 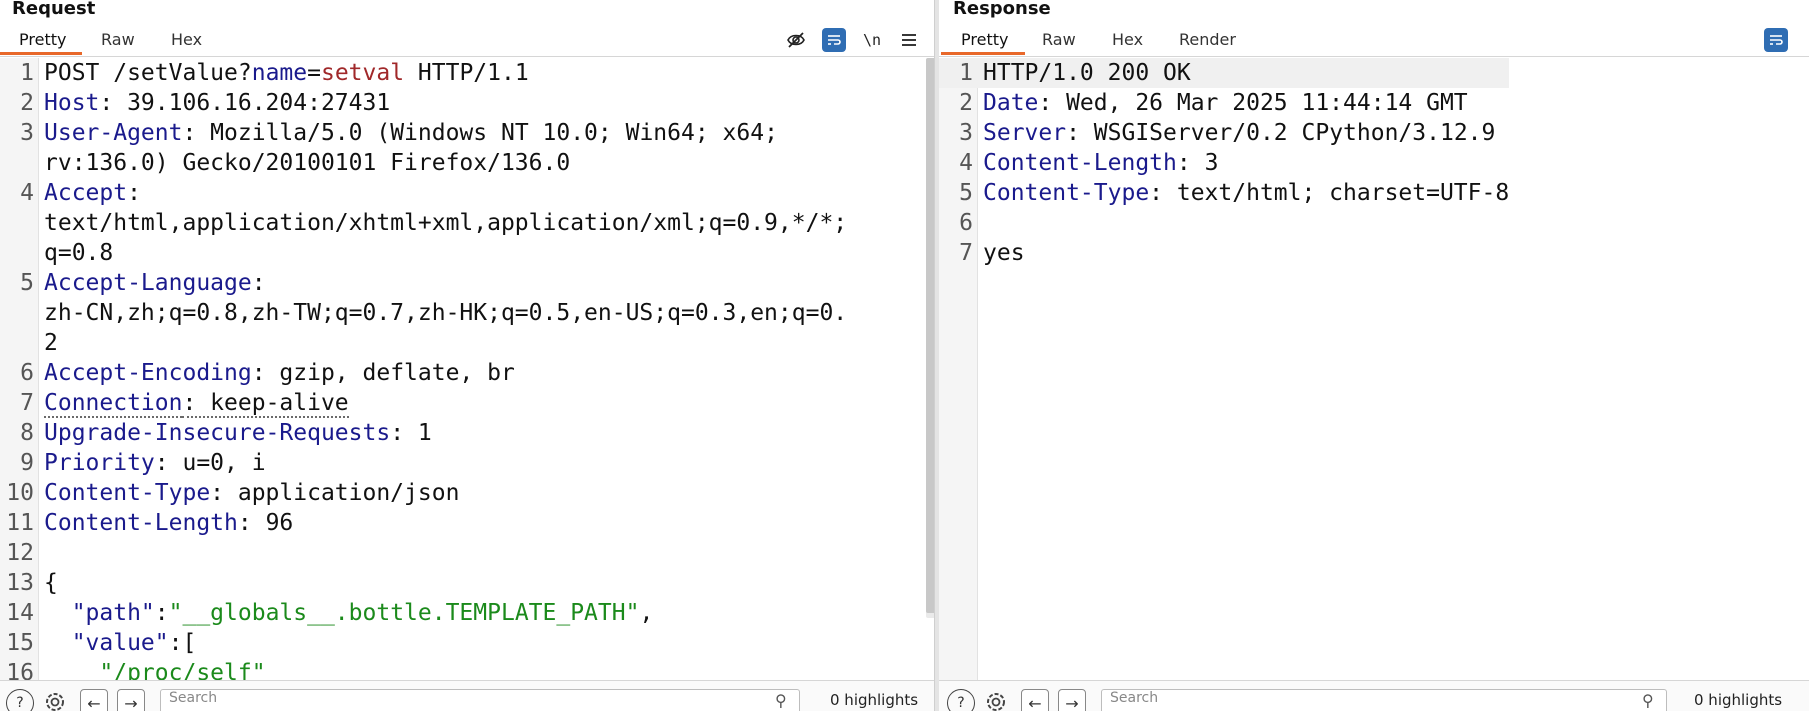 I want to click on code-token: "/proc/self", so click(x=155, y=670).